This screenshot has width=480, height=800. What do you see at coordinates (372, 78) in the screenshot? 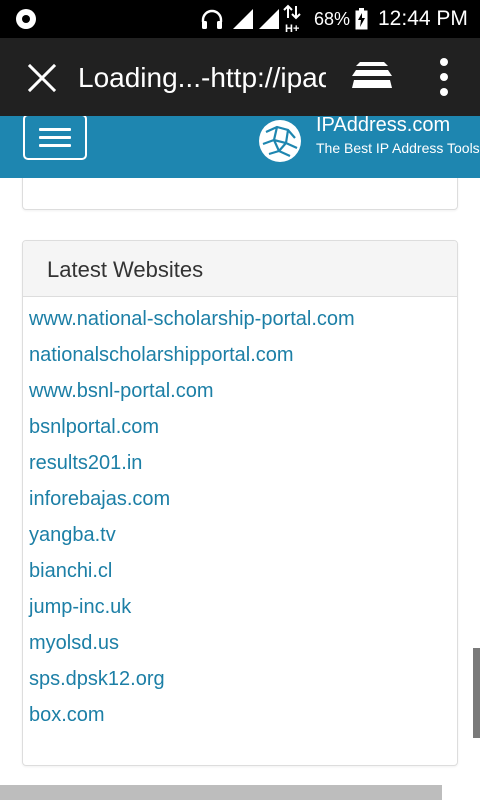
I see `tab-stack-icon` at bounding box center [372, 78].